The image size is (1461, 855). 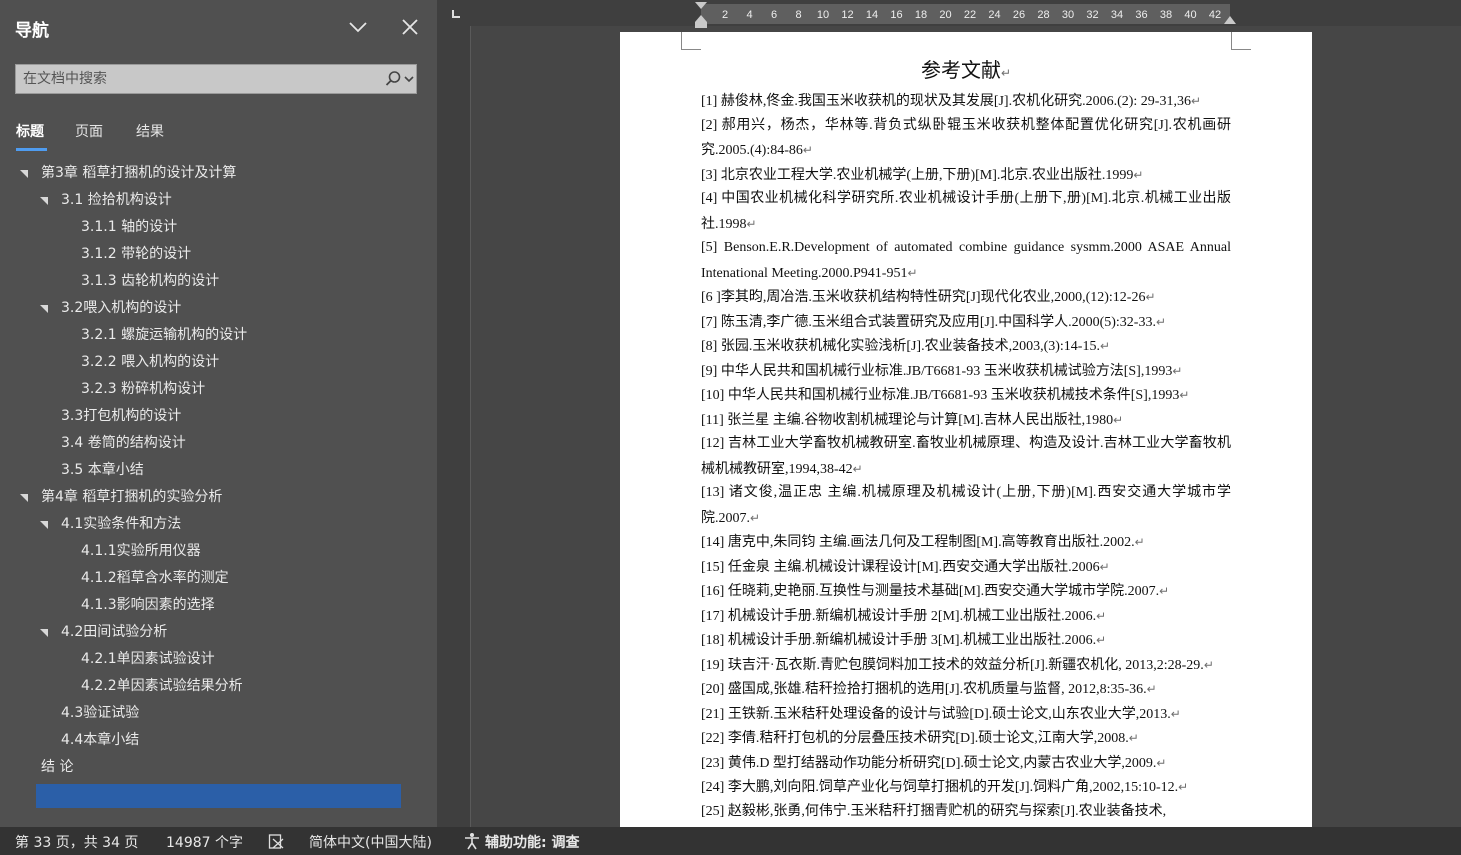 What do you see at coordinates (218, 497) in the screenshot?
I see `outline-heading: 第4章 稻草打捆机的实验分析` at bounding box center [218, 497].